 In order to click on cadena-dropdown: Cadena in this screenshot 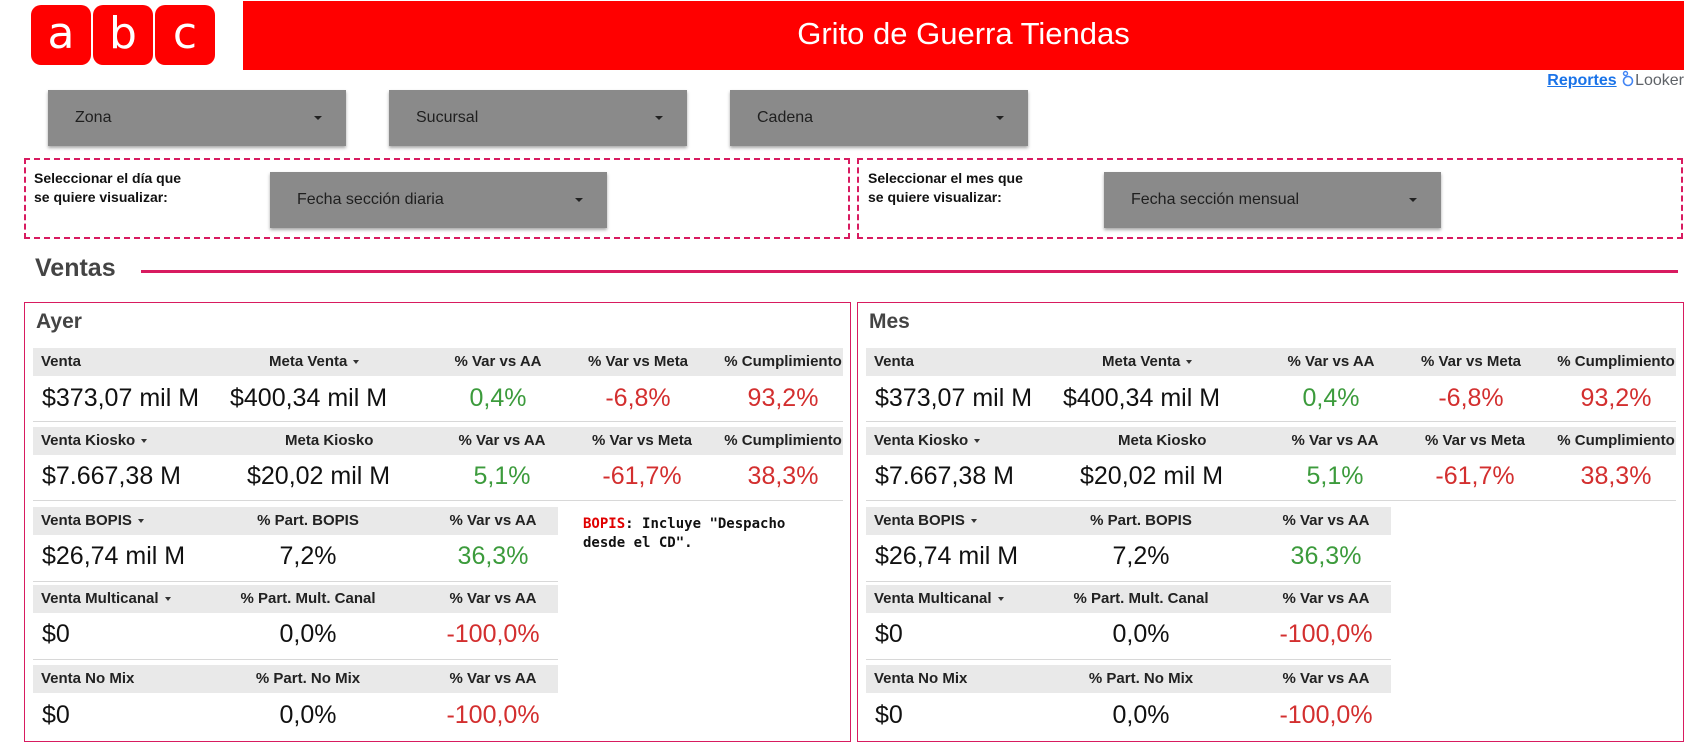, I will do `click(879, 118)`.